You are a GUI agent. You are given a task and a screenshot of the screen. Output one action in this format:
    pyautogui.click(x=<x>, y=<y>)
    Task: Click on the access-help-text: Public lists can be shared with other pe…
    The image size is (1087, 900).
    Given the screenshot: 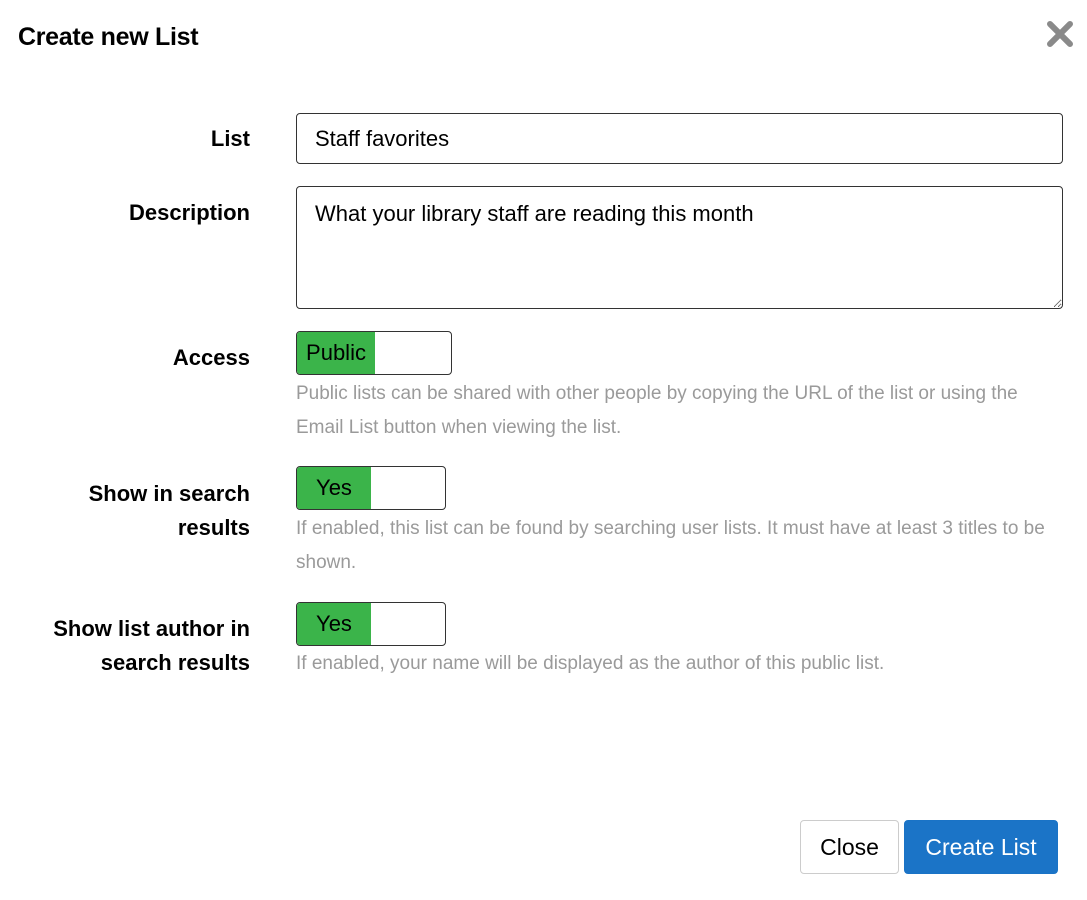 What is the action you would take?
    pyautogui.click(x=657, y=410)
    